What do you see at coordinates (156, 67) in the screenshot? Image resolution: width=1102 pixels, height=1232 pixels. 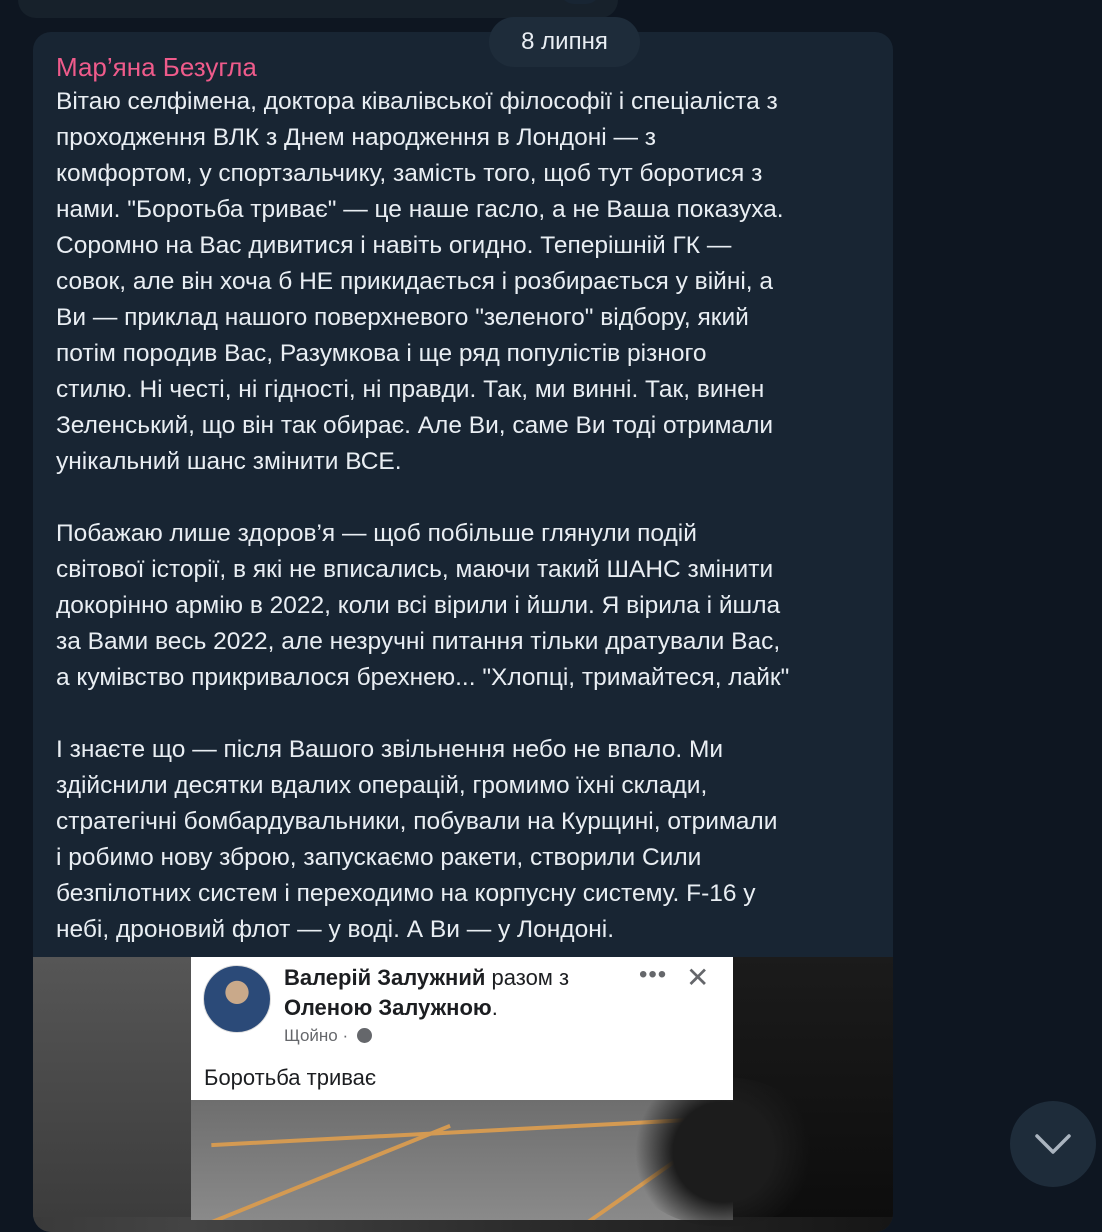 I see `message-sender: Мар’яна Безугла` at bounding box center [156, 67].